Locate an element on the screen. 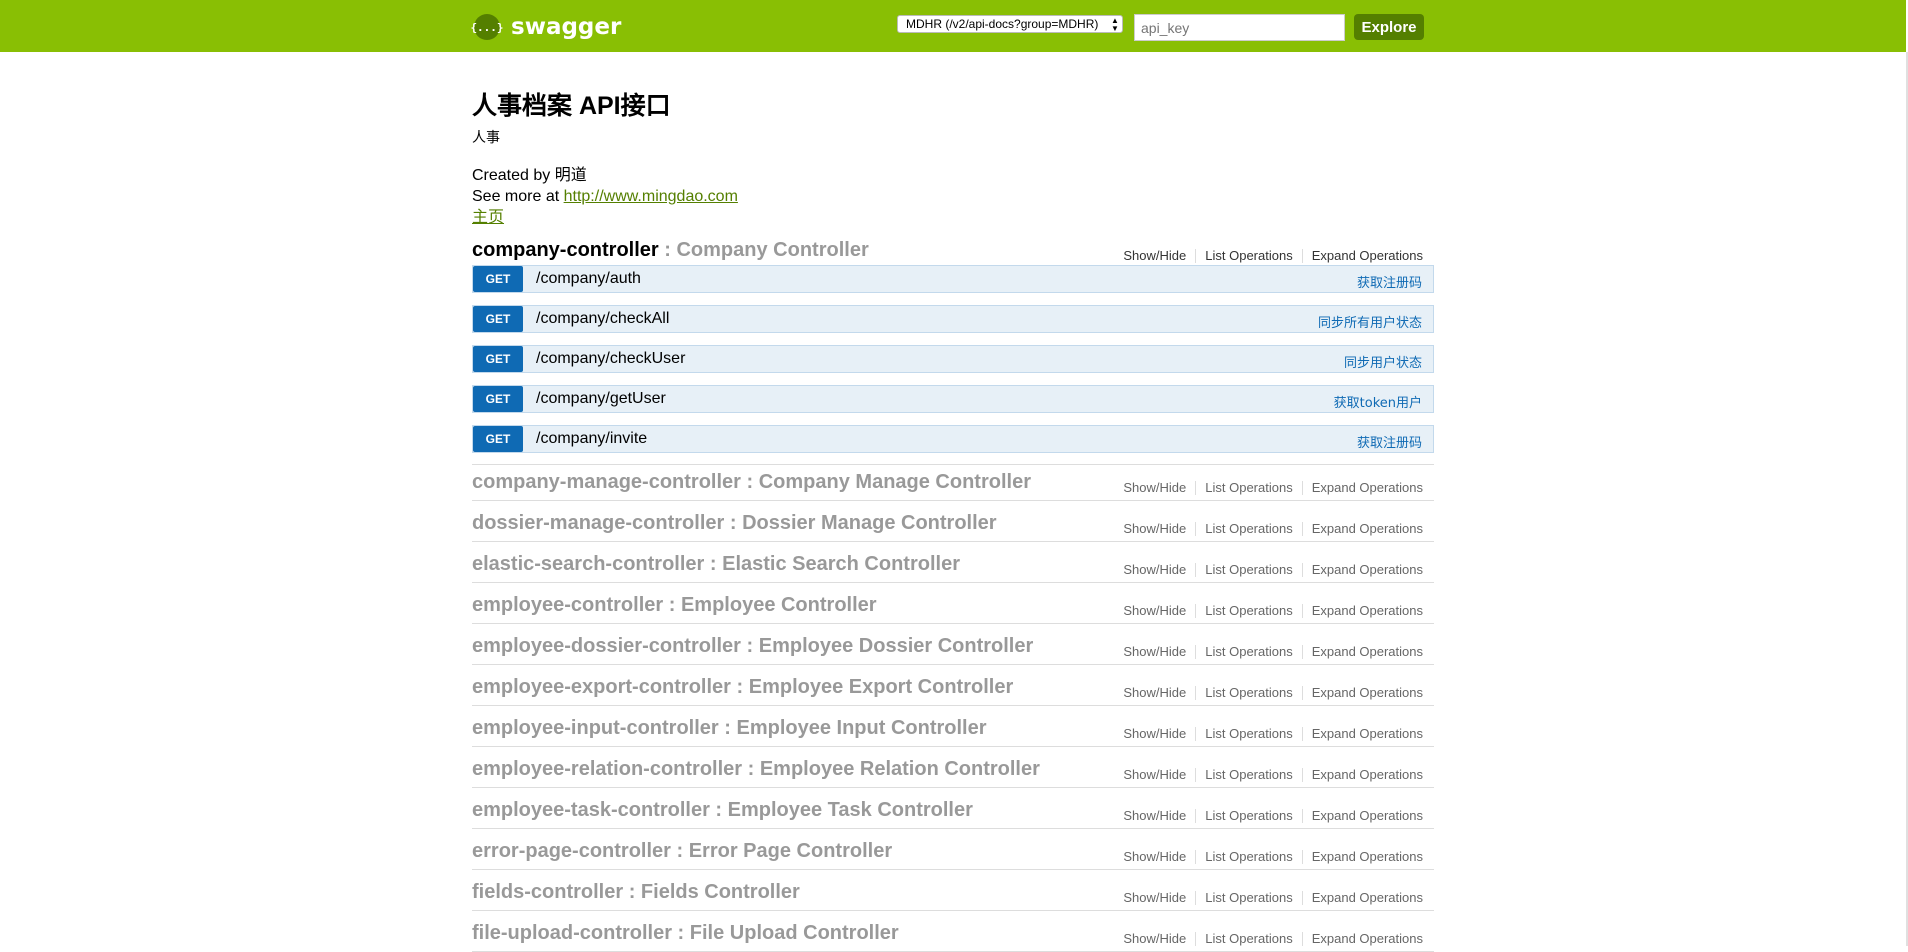  home-link: 主页 is located at coordinates (488, 217).